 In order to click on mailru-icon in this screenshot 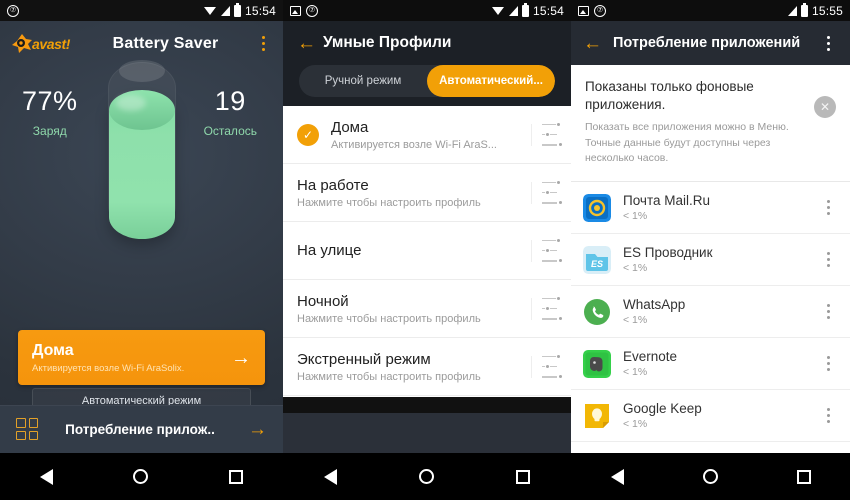, I will do `click(597, 207)`.